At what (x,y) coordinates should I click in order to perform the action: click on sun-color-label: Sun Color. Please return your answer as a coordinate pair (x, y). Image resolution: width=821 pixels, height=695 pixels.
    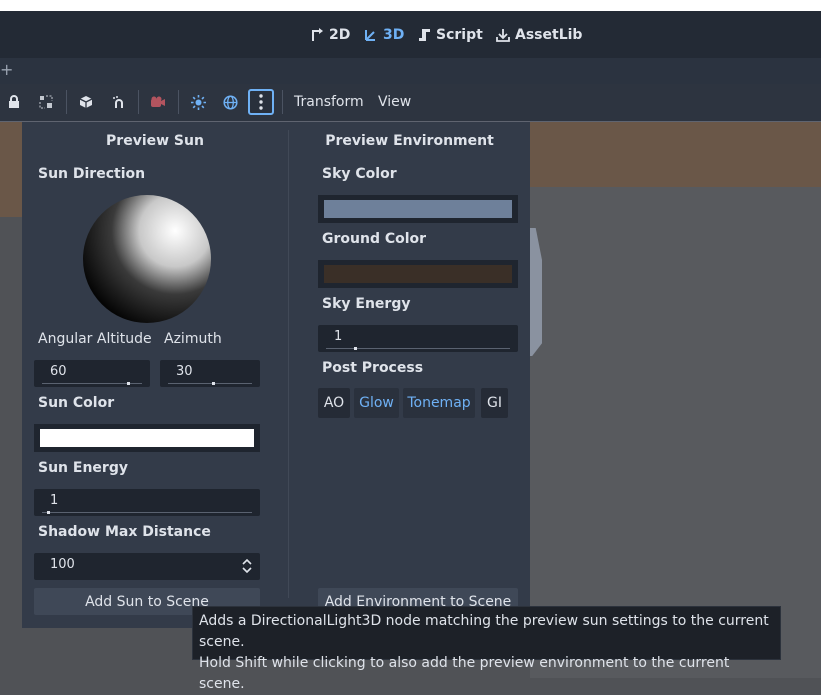
    Looking at the image, I should click on (76, 403).